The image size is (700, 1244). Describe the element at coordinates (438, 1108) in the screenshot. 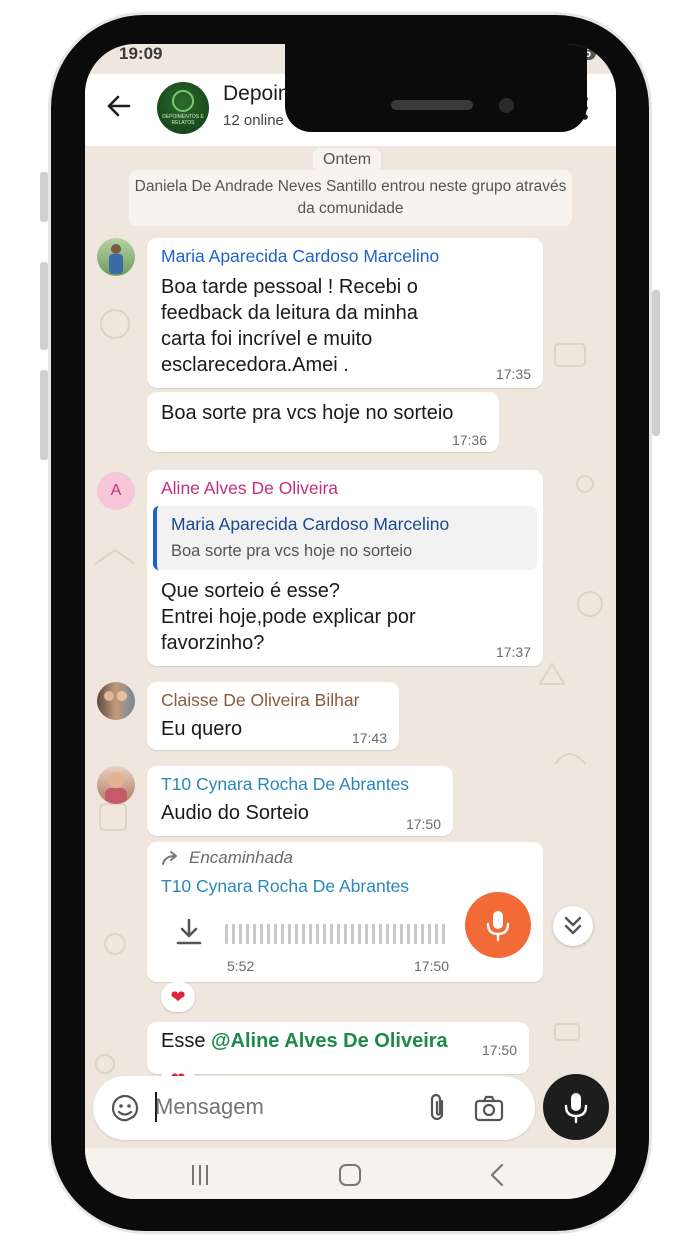

I see `attachment-icon` at that location.